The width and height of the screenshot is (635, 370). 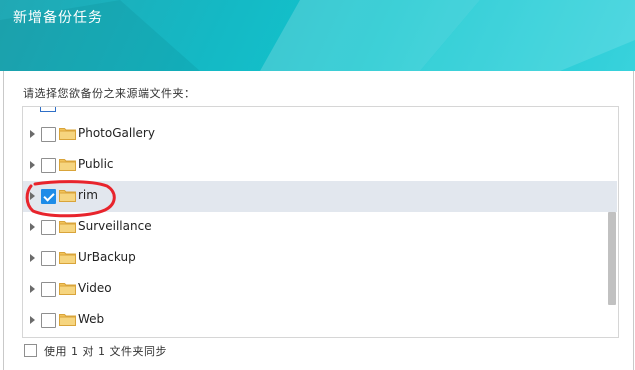 What do you see at coordinates (115, 226) in the screenshot?
I see `folder-name: Surveillance` at bounding box center [115, 226].